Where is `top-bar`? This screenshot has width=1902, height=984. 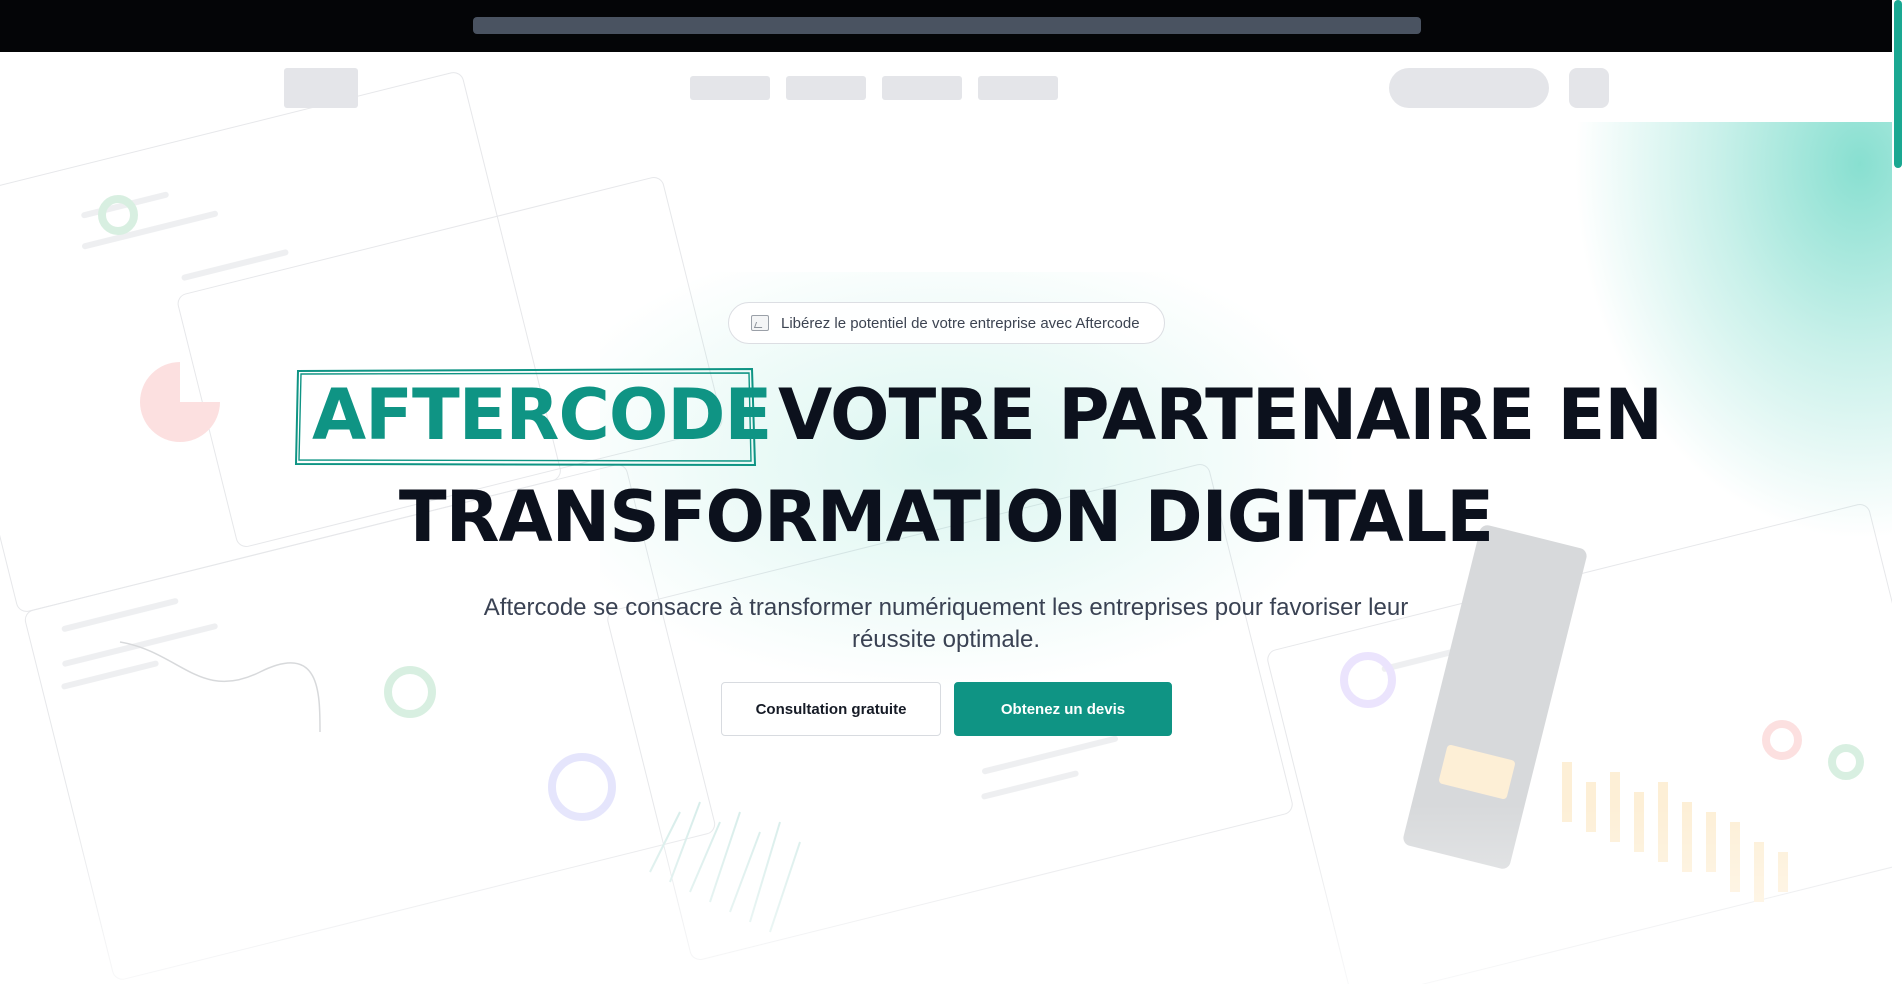
top-bar is located at coordinates (951, 26).